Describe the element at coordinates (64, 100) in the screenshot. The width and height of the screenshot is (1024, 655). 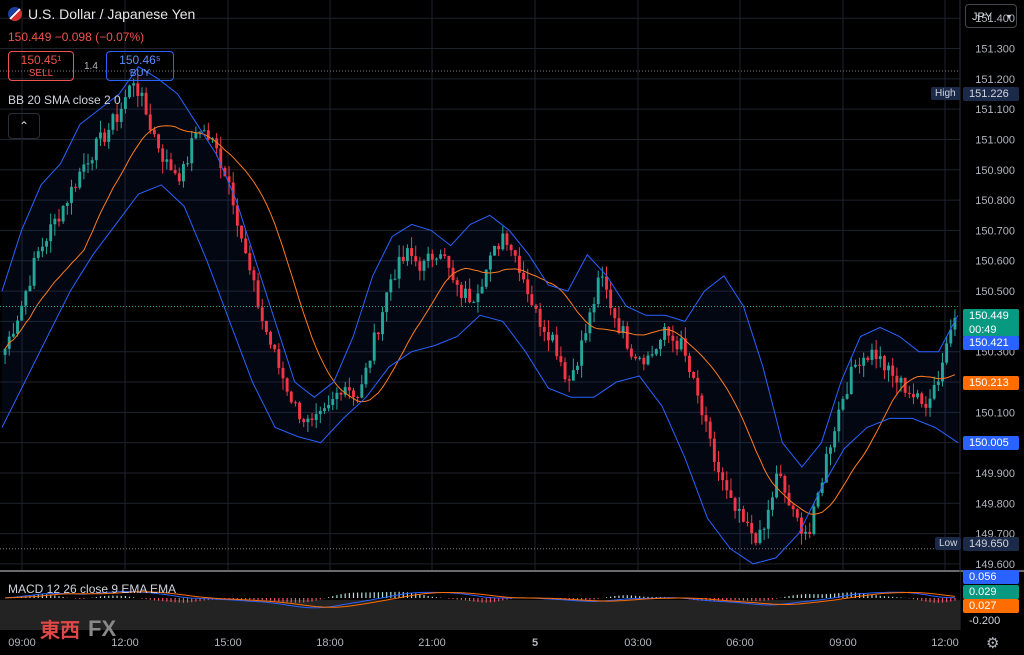
I see `bollinger-indicator-label: BB 20 SMA close 2 0` at that location.